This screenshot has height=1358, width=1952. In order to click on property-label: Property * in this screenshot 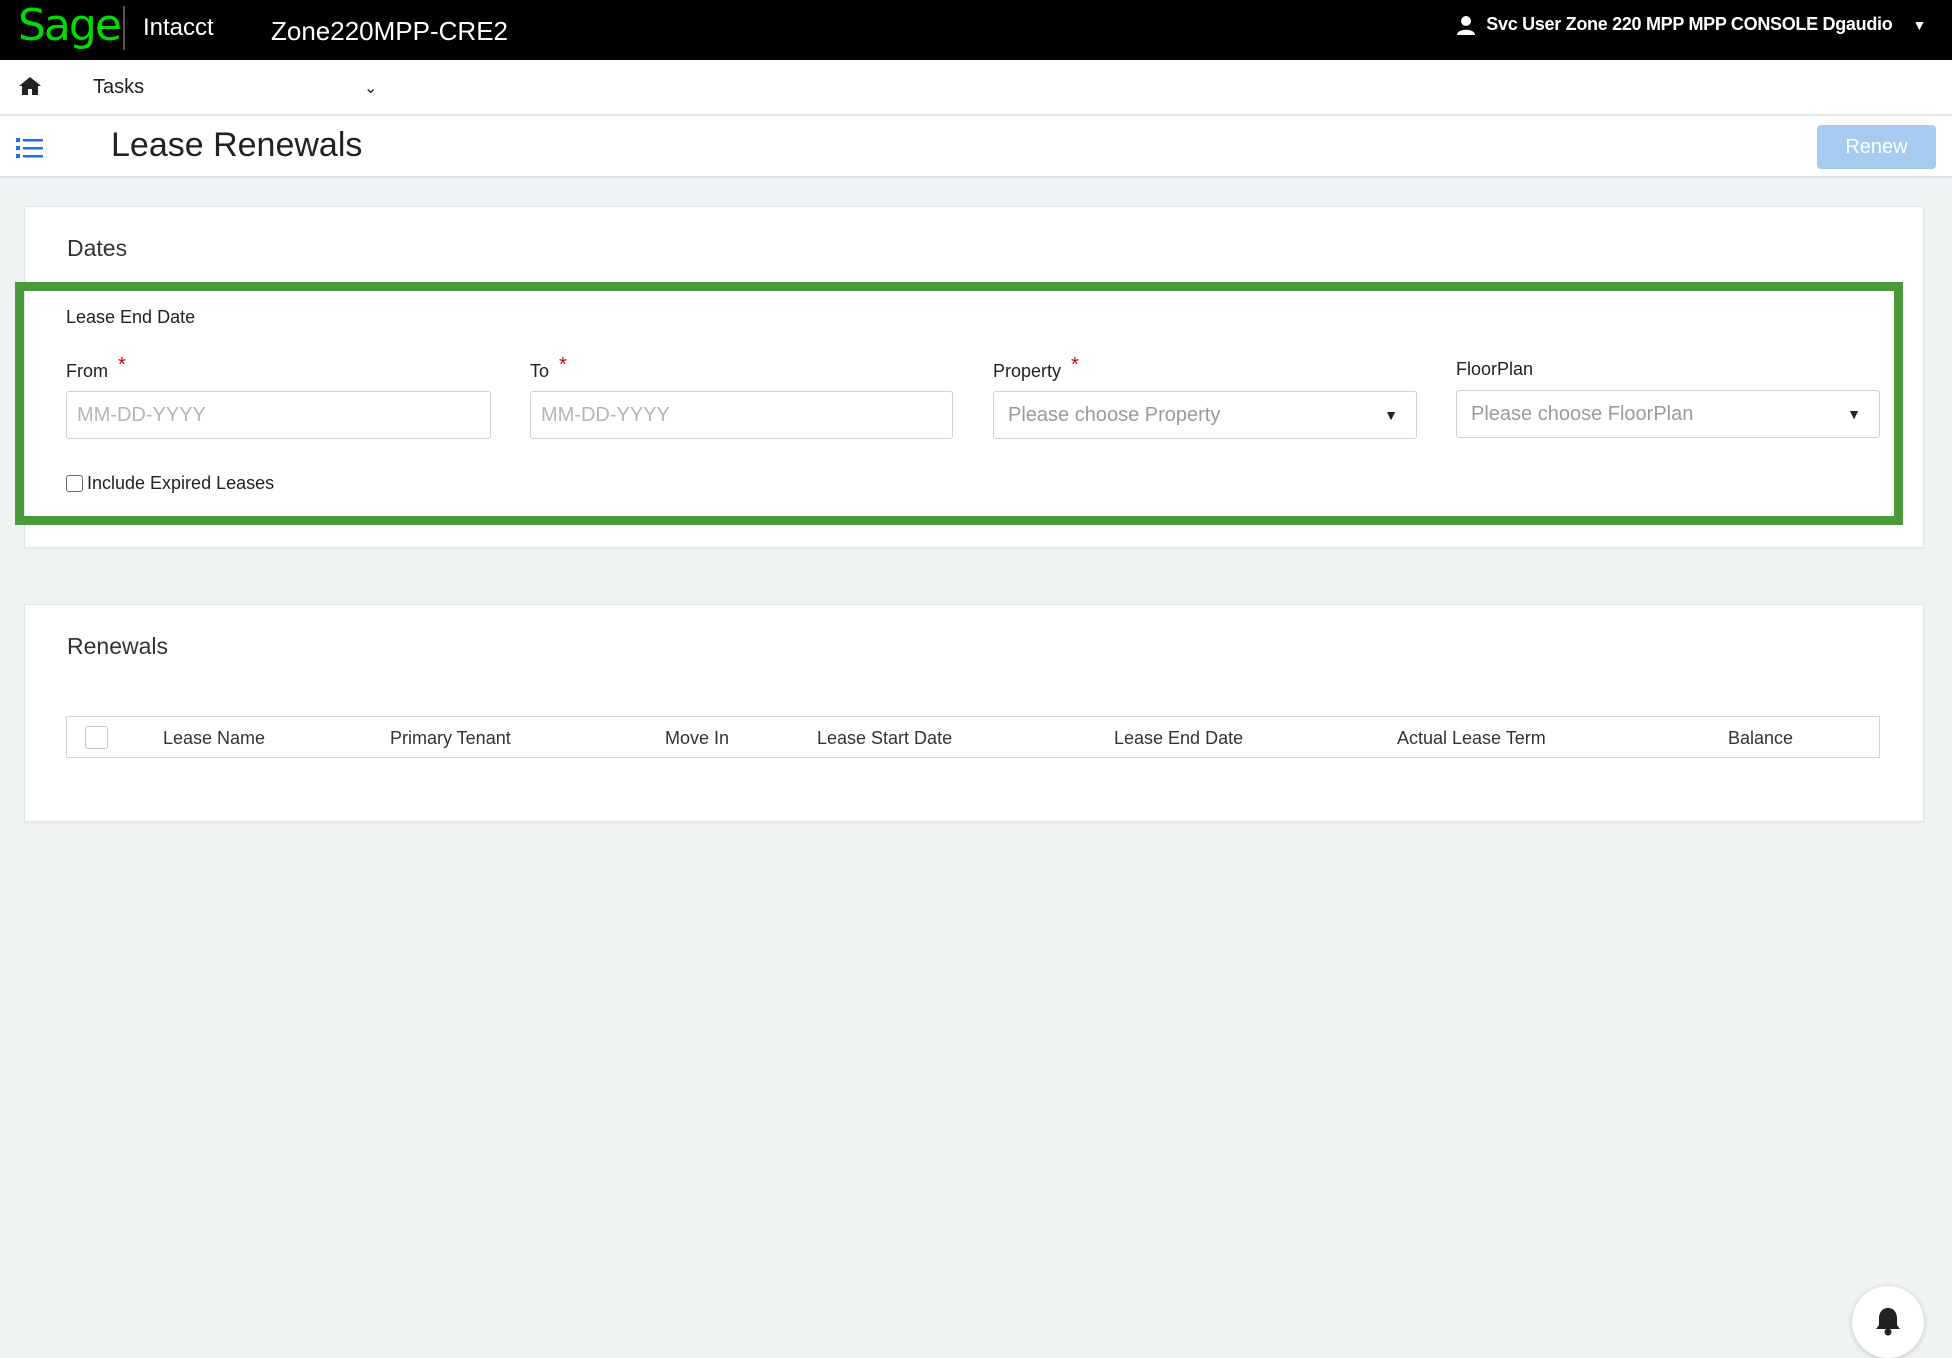, I will do `click(1036, 368)`.